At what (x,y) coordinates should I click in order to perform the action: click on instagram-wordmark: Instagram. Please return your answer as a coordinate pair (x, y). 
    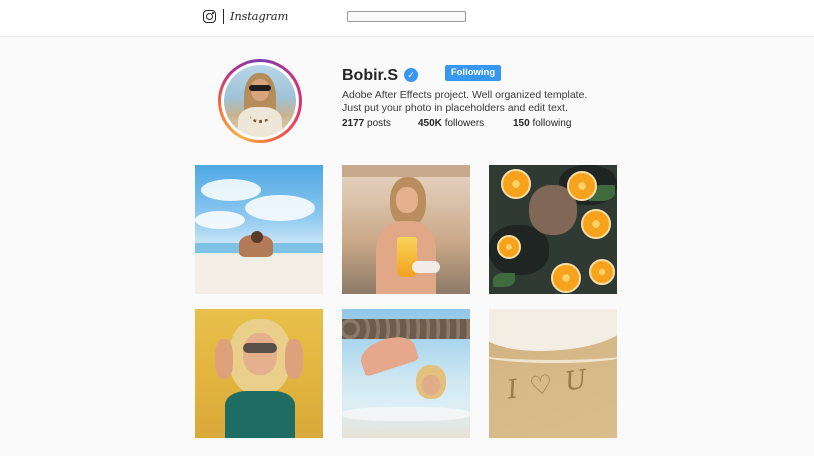
    Looking at the image, I should click on (259, 16).